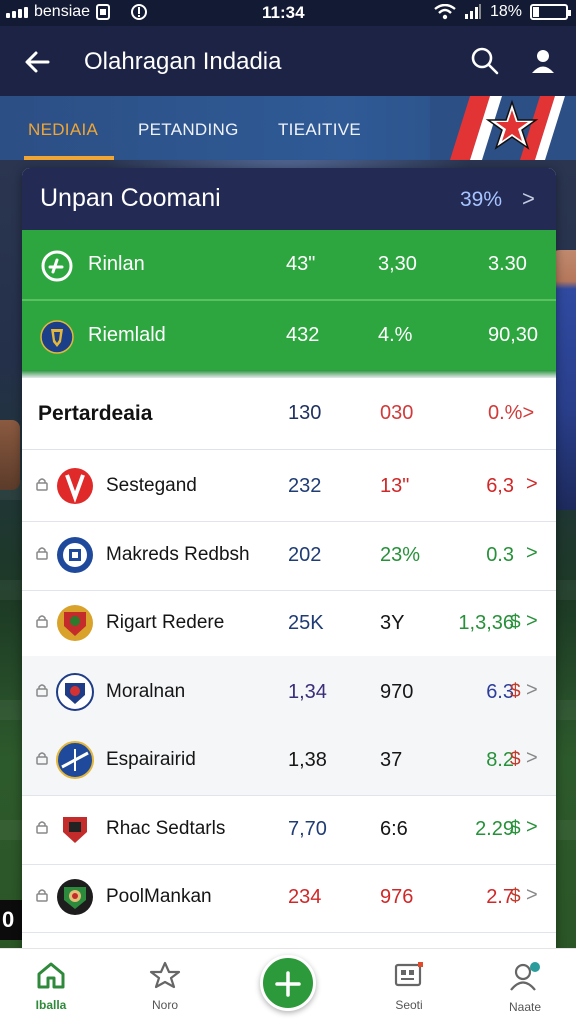  Describe the element at coordinates (305, 486) in the screenshot. I see `stat-1: 232` at that location.